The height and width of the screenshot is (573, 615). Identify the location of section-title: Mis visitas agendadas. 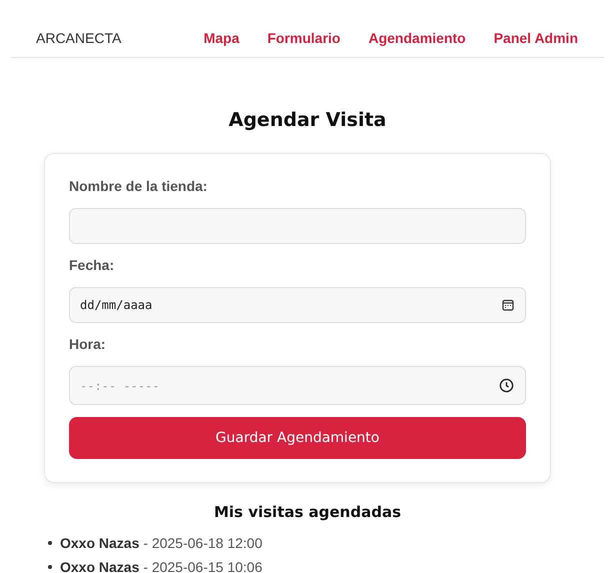
(307, 512).